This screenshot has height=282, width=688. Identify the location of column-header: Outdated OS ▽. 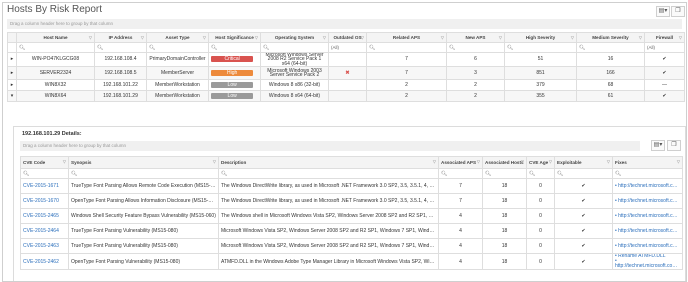
(347, 37).